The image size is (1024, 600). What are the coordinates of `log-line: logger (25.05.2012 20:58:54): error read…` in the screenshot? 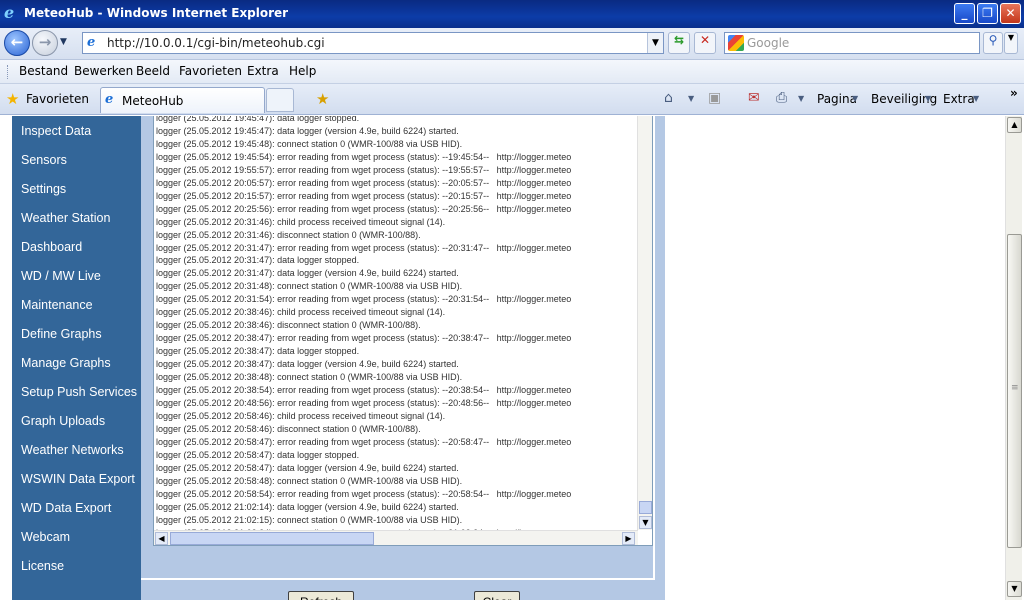 It's located at (364, 493).